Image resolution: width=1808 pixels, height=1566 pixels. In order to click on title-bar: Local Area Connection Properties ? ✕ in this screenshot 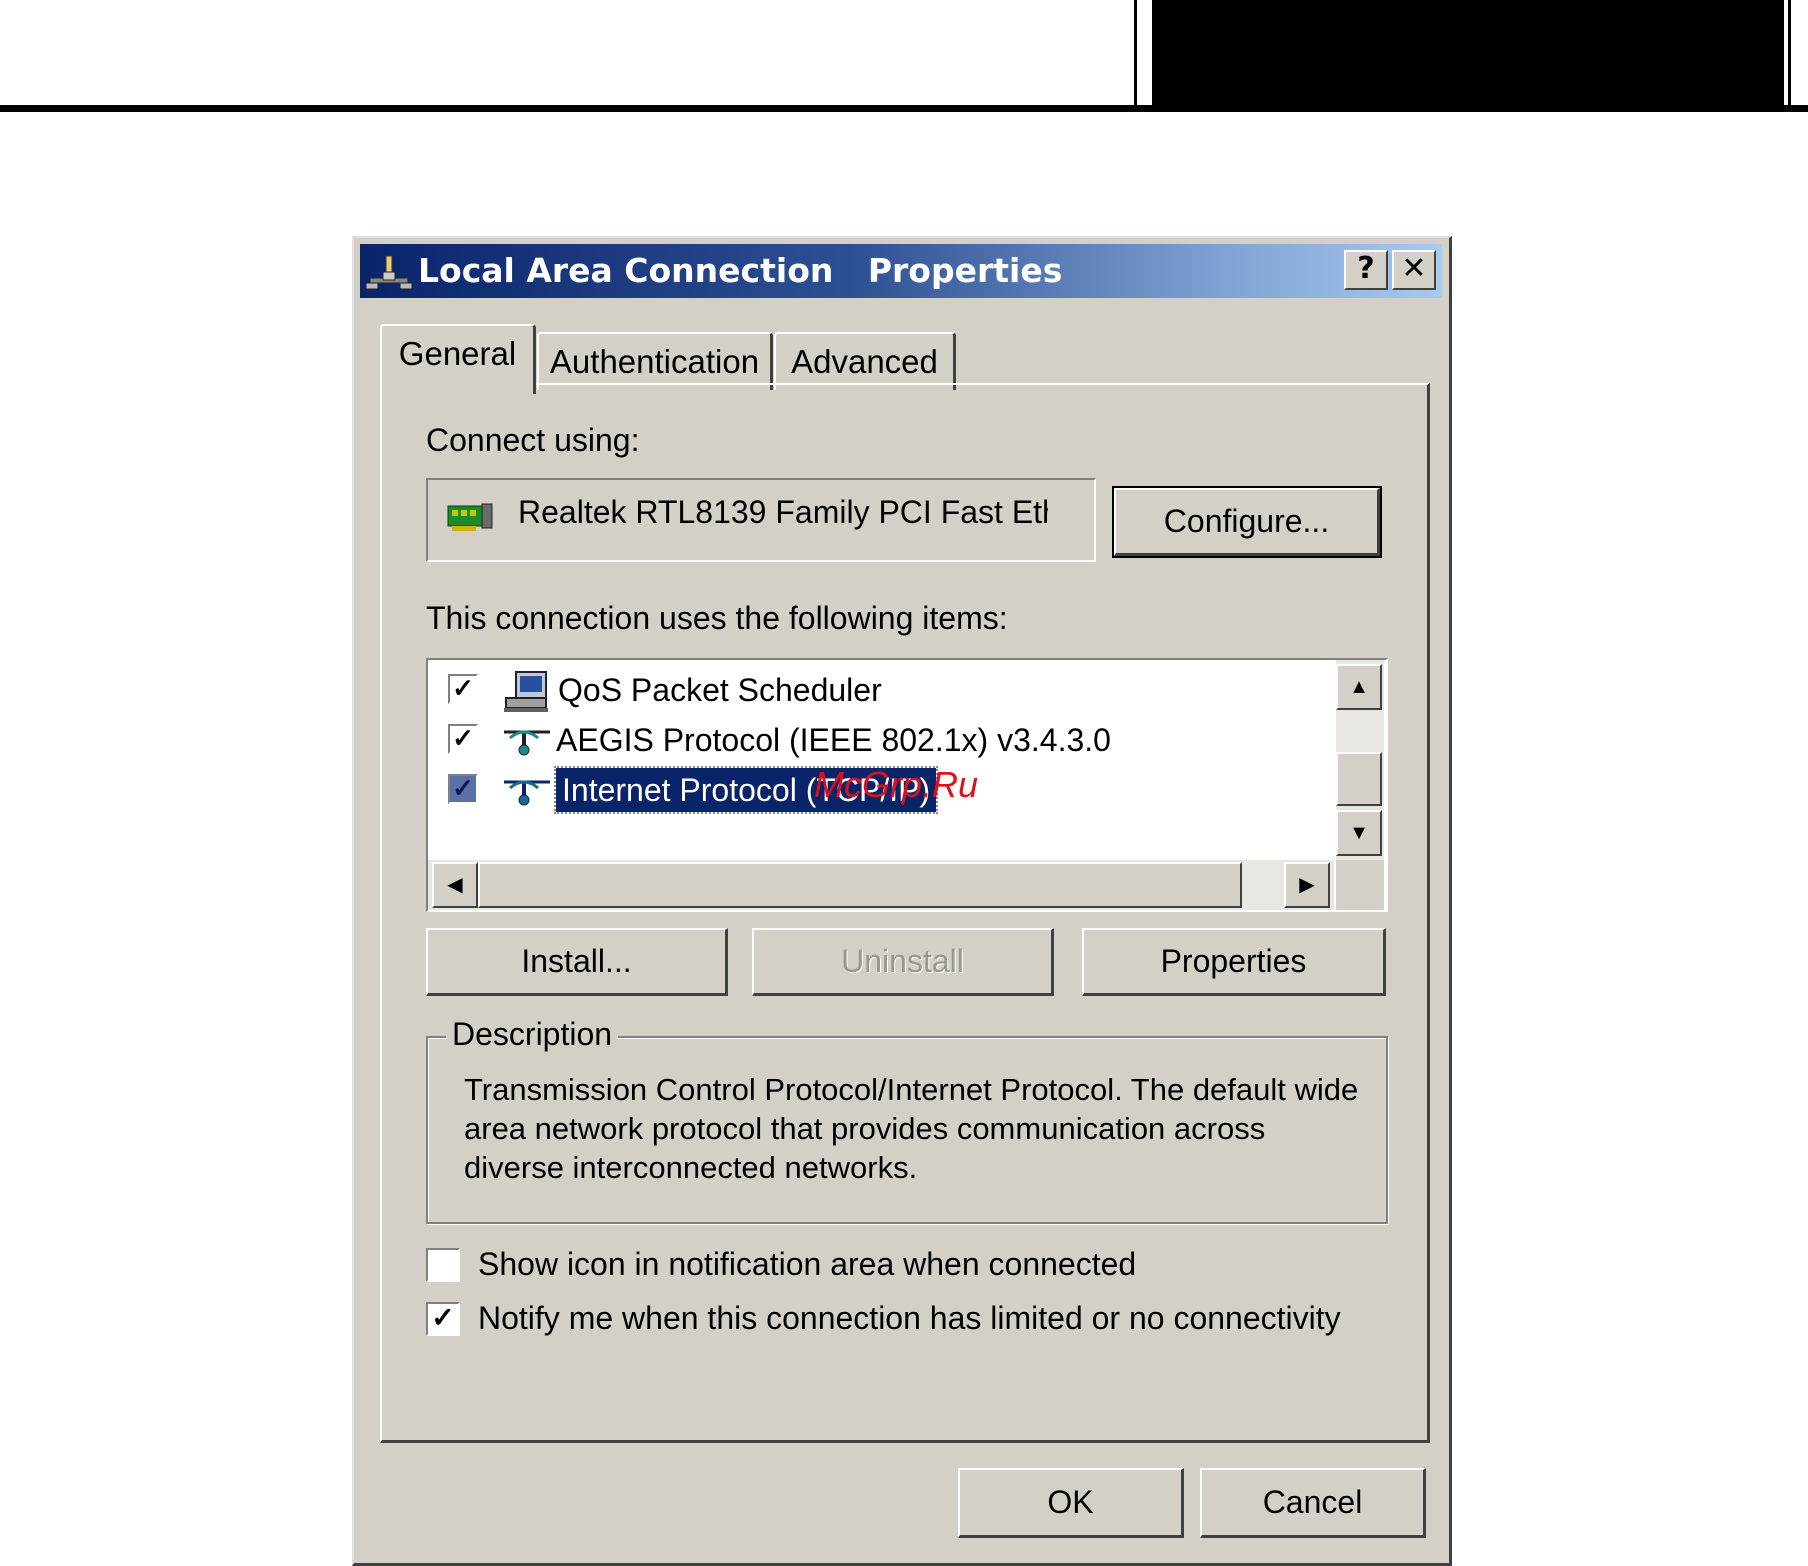, I will do `click(901, 271)`.